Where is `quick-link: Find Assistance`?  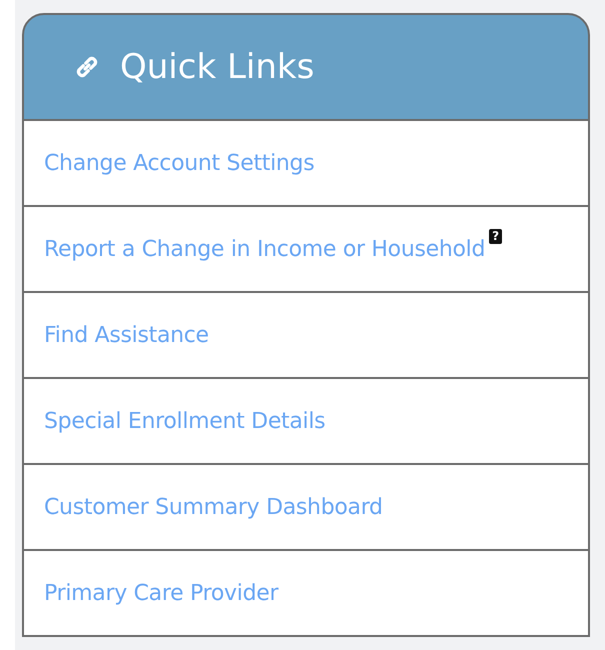 quick-link: Find Assistance is located at coordinates (126, 335).